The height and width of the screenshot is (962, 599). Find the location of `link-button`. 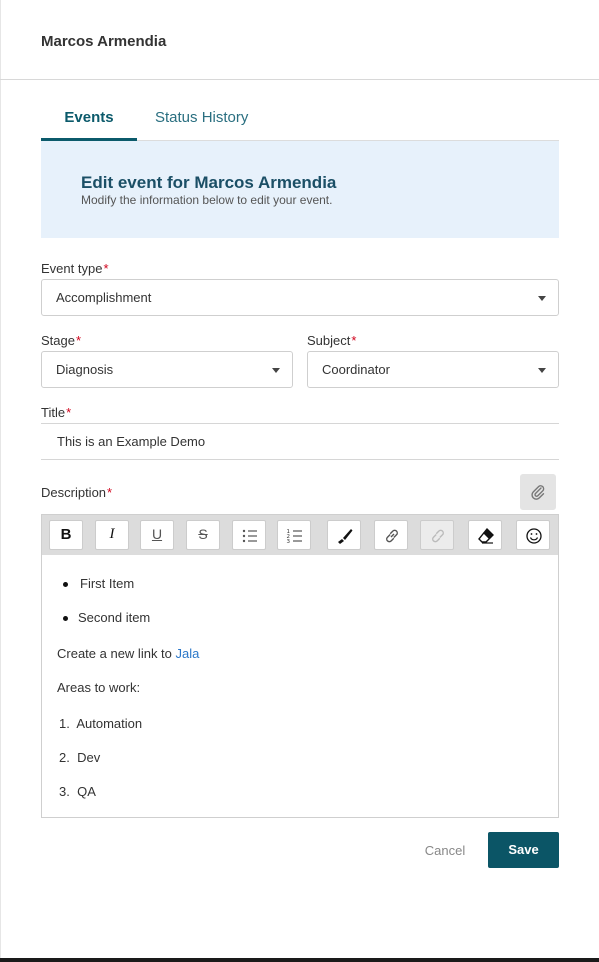

link-button is located at coordinates (391, 535).